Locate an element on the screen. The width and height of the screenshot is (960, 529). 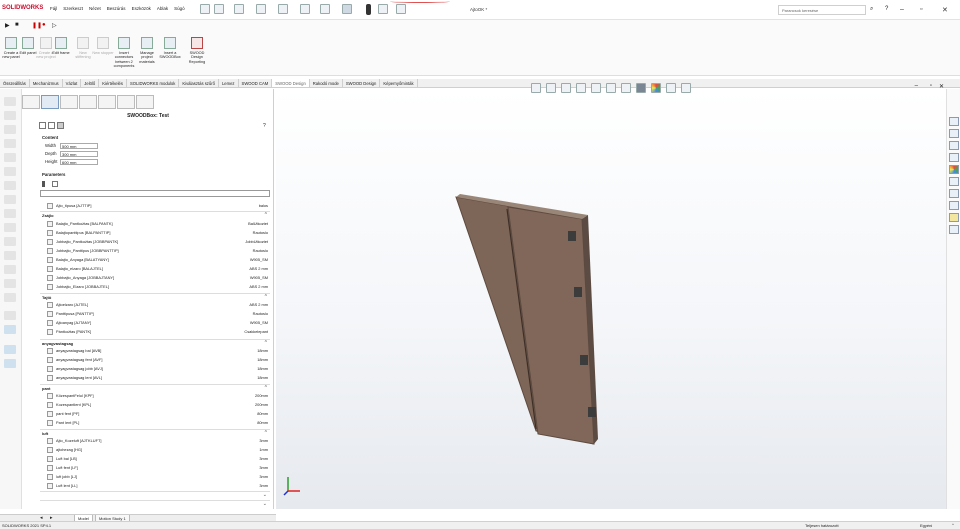
menu-item-file: Fájl is located at coordinates (53, 8).